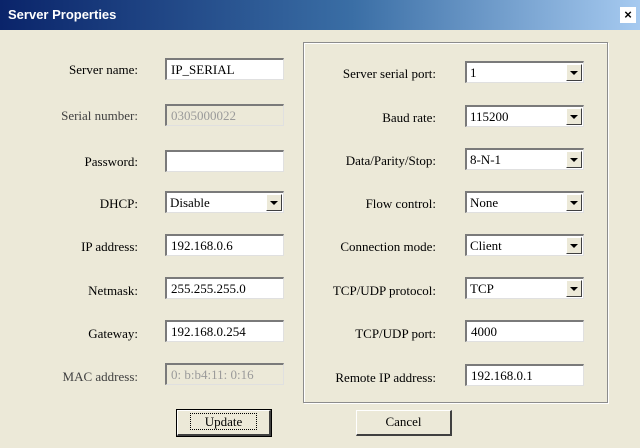 This screenshot has width=640, height=448. What do you see at coordinates (524, 375) in the screenshot?
I see `remote-ip-address-input: 192.168.0.1` at bounding box center [524, 375].